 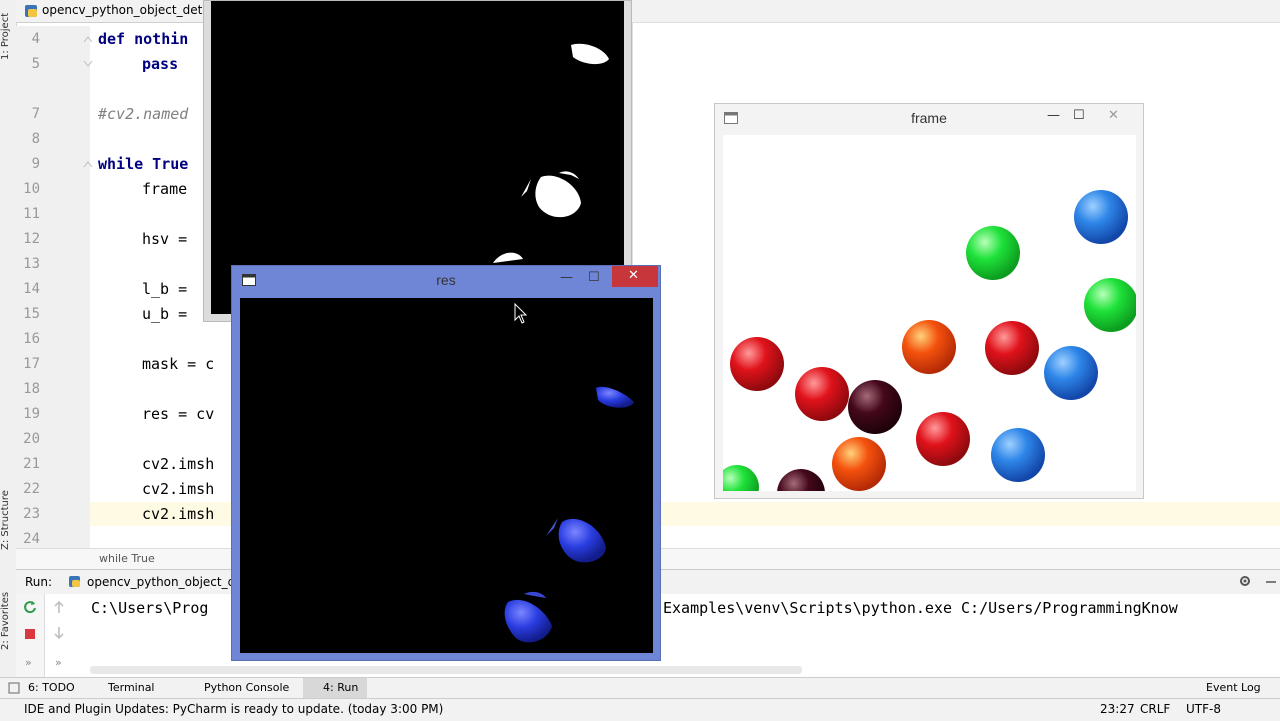 I want to click on line-number: 23, so click(x=31, y=514).